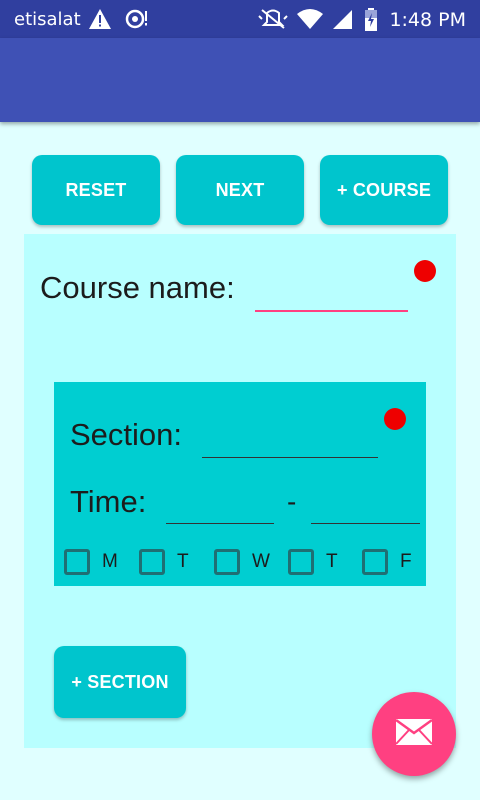 This screenshot has width=480, height=800. Describe the element at coordinates (365, 507) in the screenshot. I see `time-end-input` at that location.